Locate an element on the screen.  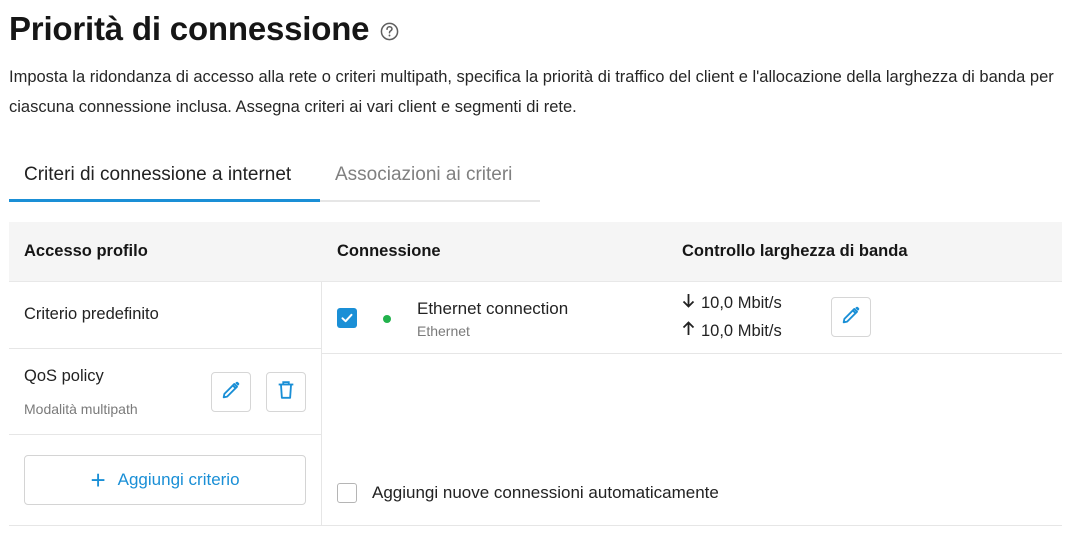
add-policy-button: + Aggiungi criterio is located at coordinates (165, 480).